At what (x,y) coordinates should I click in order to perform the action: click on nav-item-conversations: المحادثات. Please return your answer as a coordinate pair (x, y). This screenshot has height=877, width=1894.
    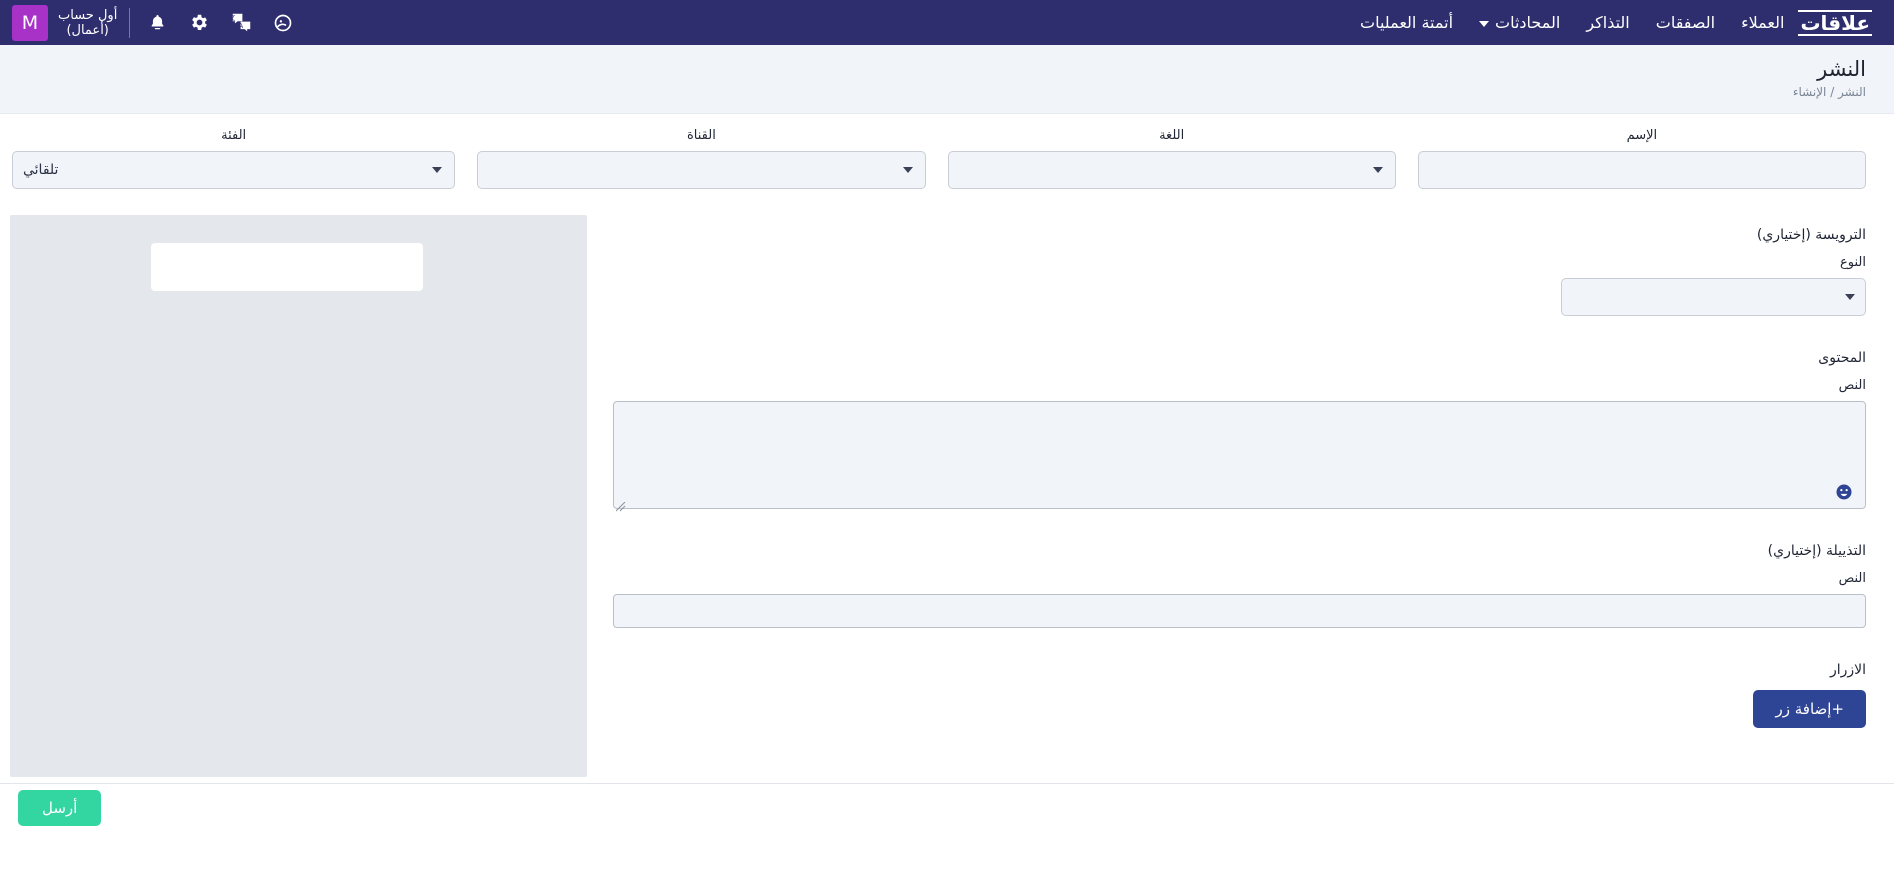
    Looking at the image, I should click on (1519, 22).